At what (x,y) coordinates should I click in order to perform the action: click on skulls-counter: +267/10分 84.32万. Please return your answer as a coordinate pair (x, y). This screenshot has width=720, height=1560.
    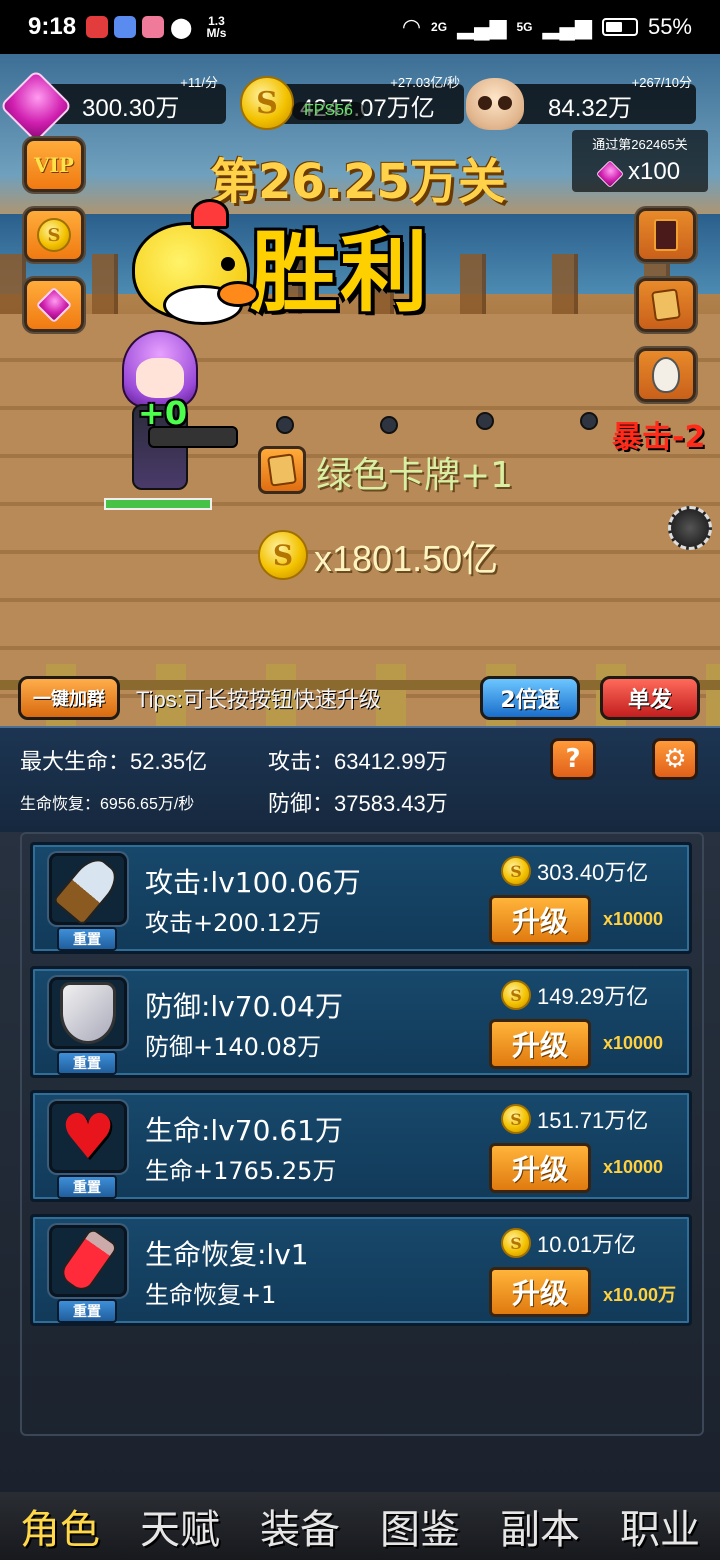
    Looking at the image, I should click on (598, 99).